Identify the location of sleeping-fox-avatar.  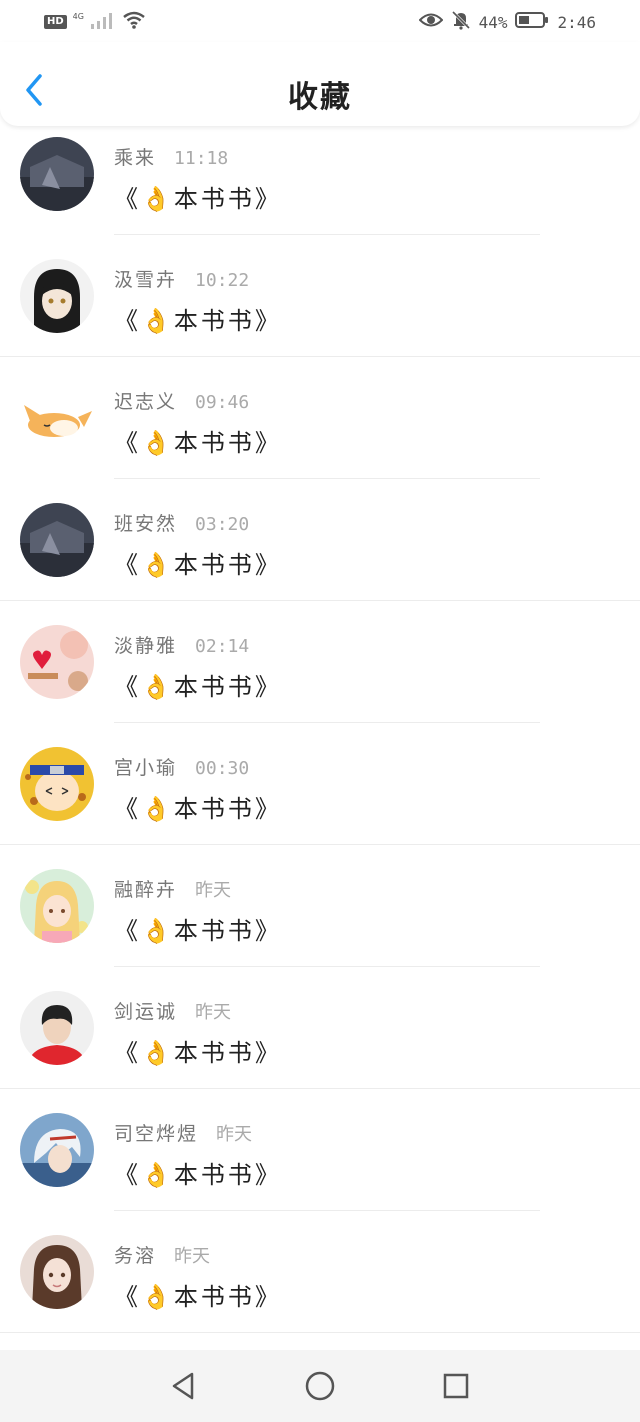
(57, 418).